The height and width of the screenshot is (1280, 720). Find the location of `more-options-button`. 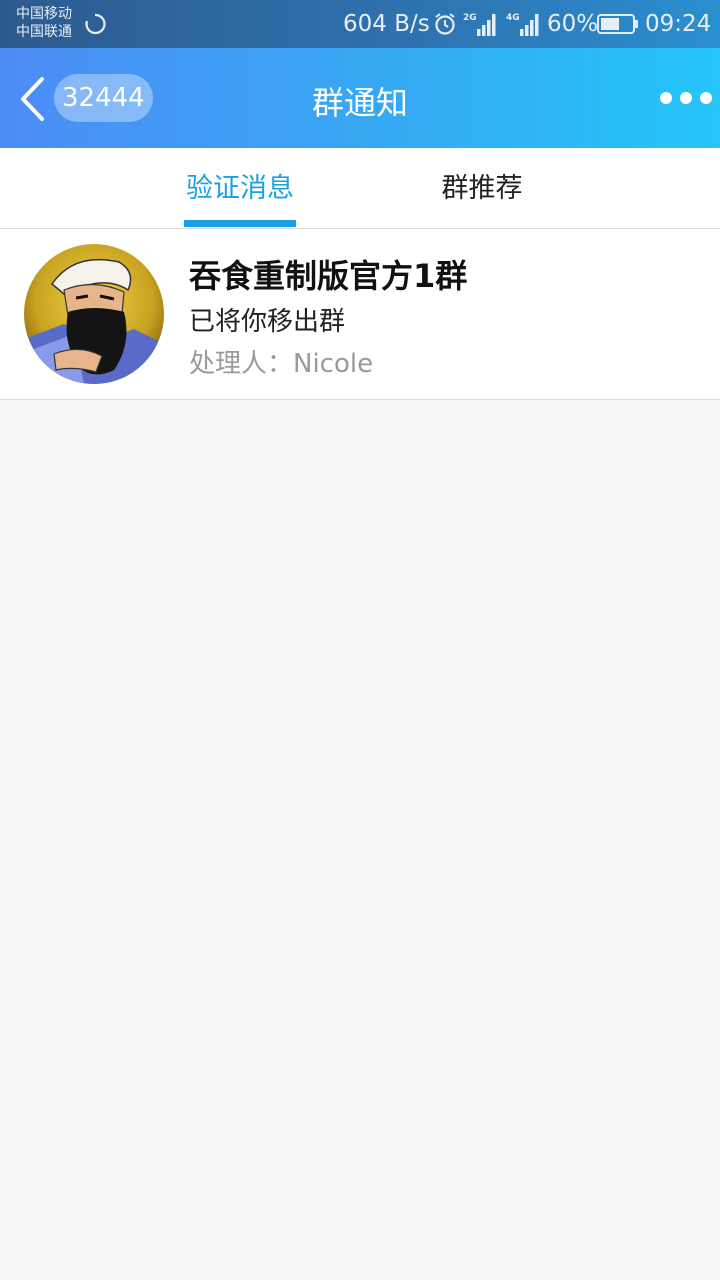

more-options-button is located at coordinates (684, 98).